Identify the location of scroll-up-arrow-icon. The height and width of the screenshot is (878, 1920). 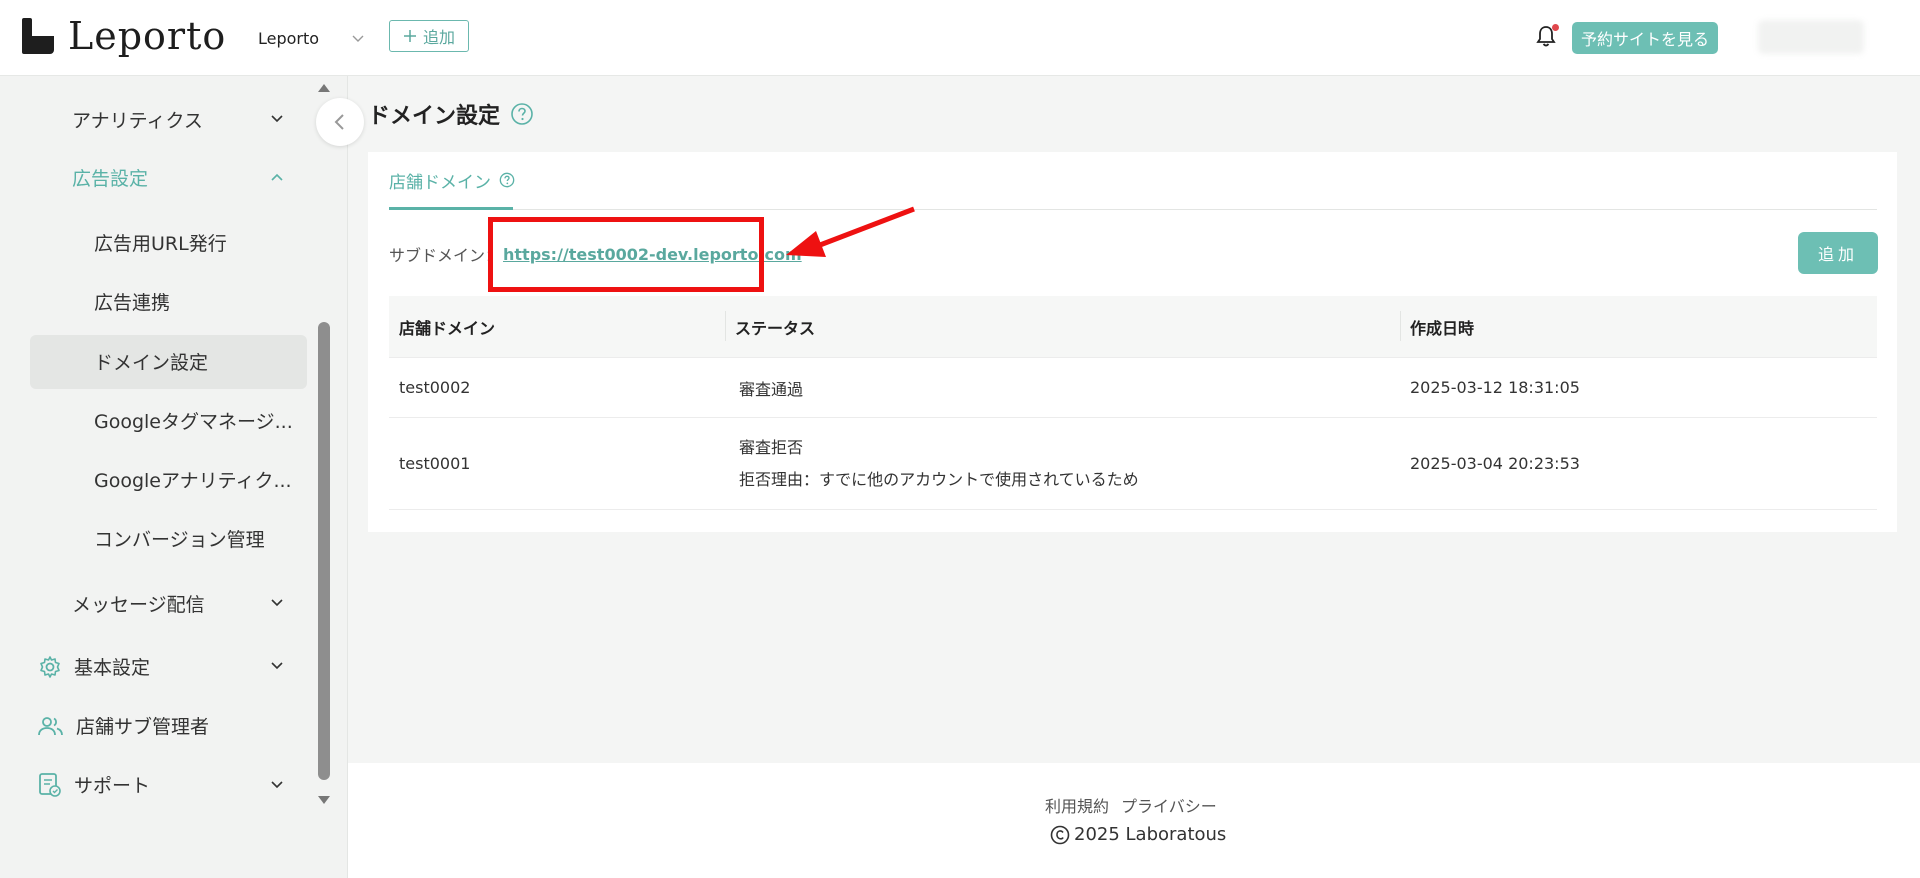
(324, 88).